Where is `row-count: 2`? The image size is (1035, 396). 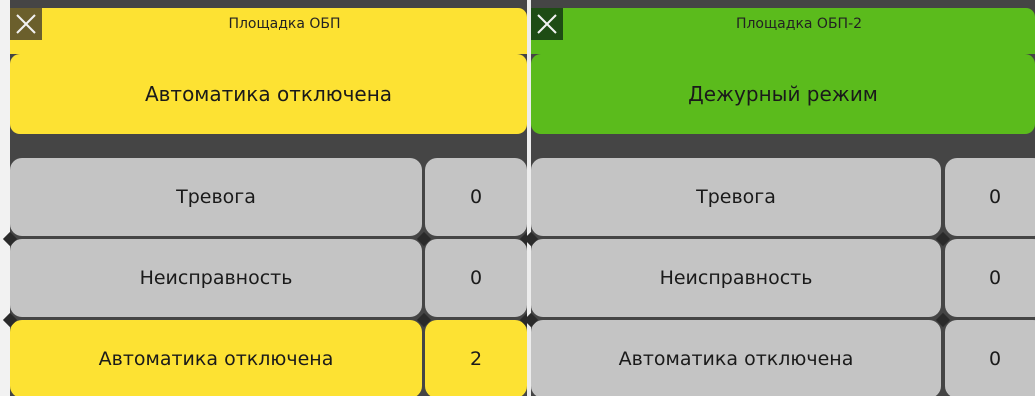 row-count: 2 is located at coordinates (476, 358).